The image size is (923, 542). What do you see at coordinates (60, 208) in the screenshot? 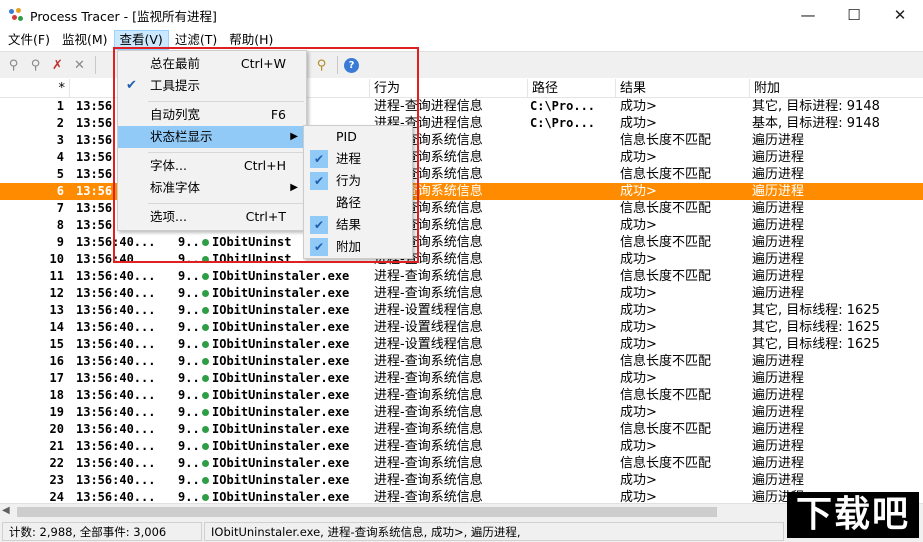
I see `row-number: 7` at bounding box center [60, 208].